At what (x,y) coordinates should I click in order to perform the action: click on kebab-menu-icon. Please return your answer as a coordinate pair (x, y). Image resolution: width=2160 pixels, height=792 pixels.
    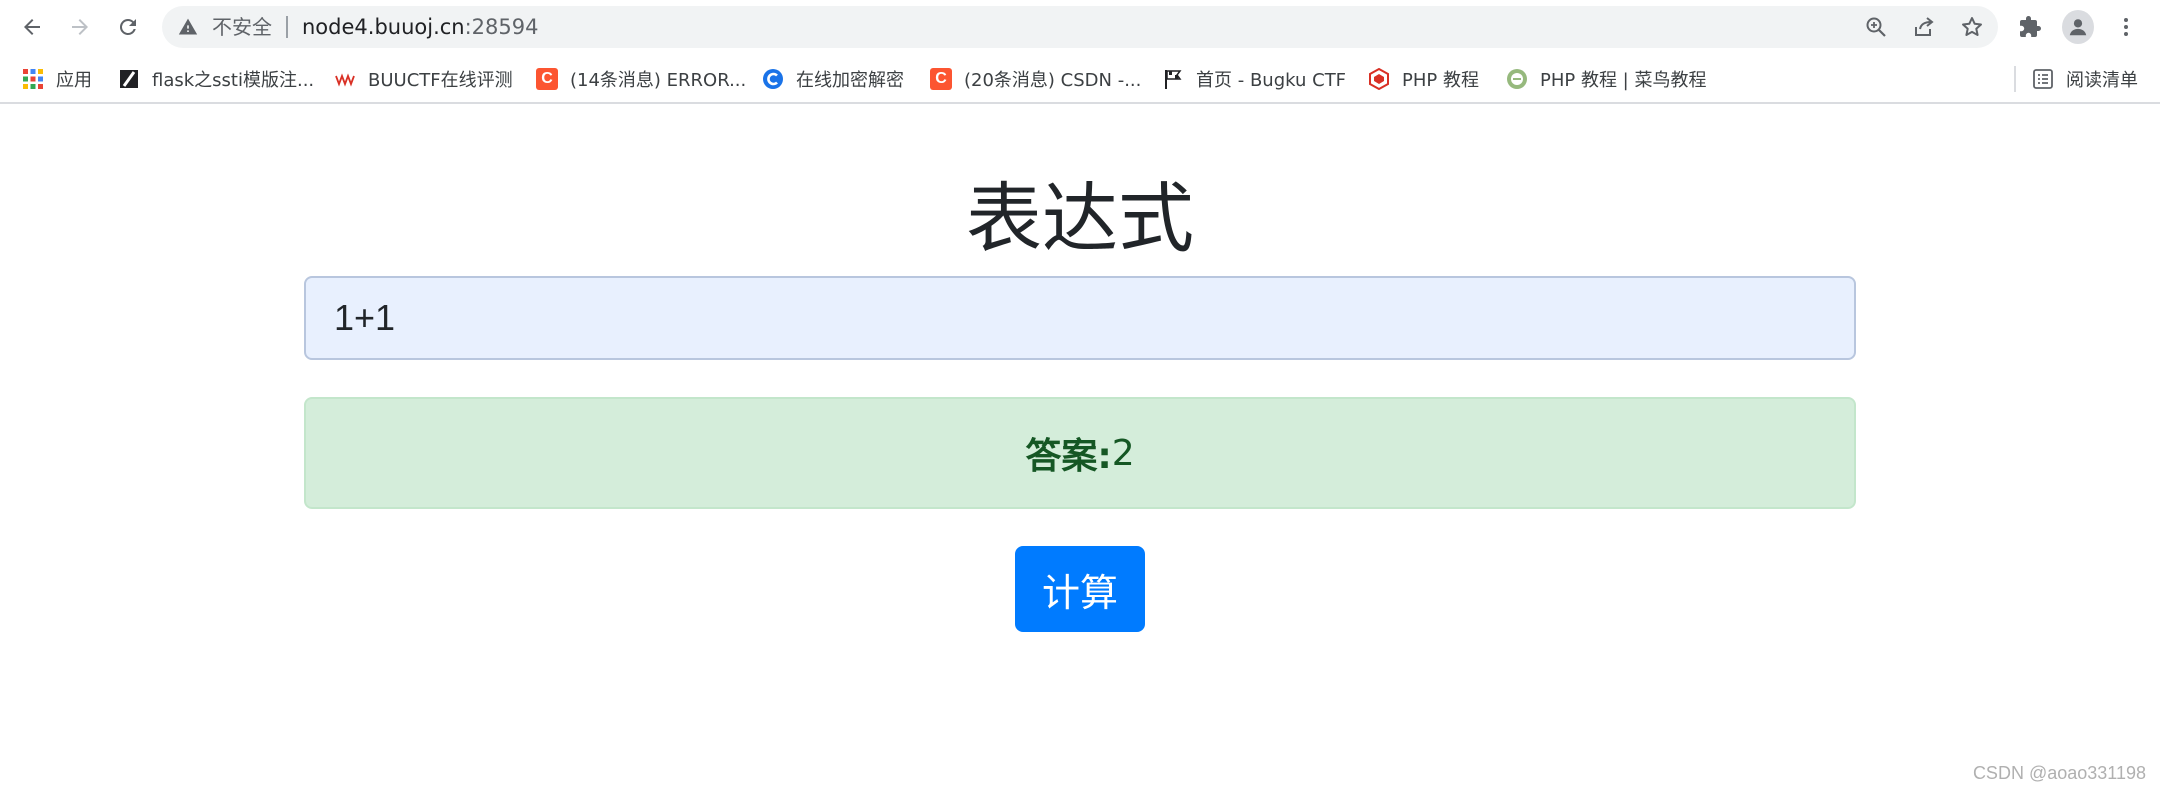
    Looking at the image, I should click on (2126, 27).